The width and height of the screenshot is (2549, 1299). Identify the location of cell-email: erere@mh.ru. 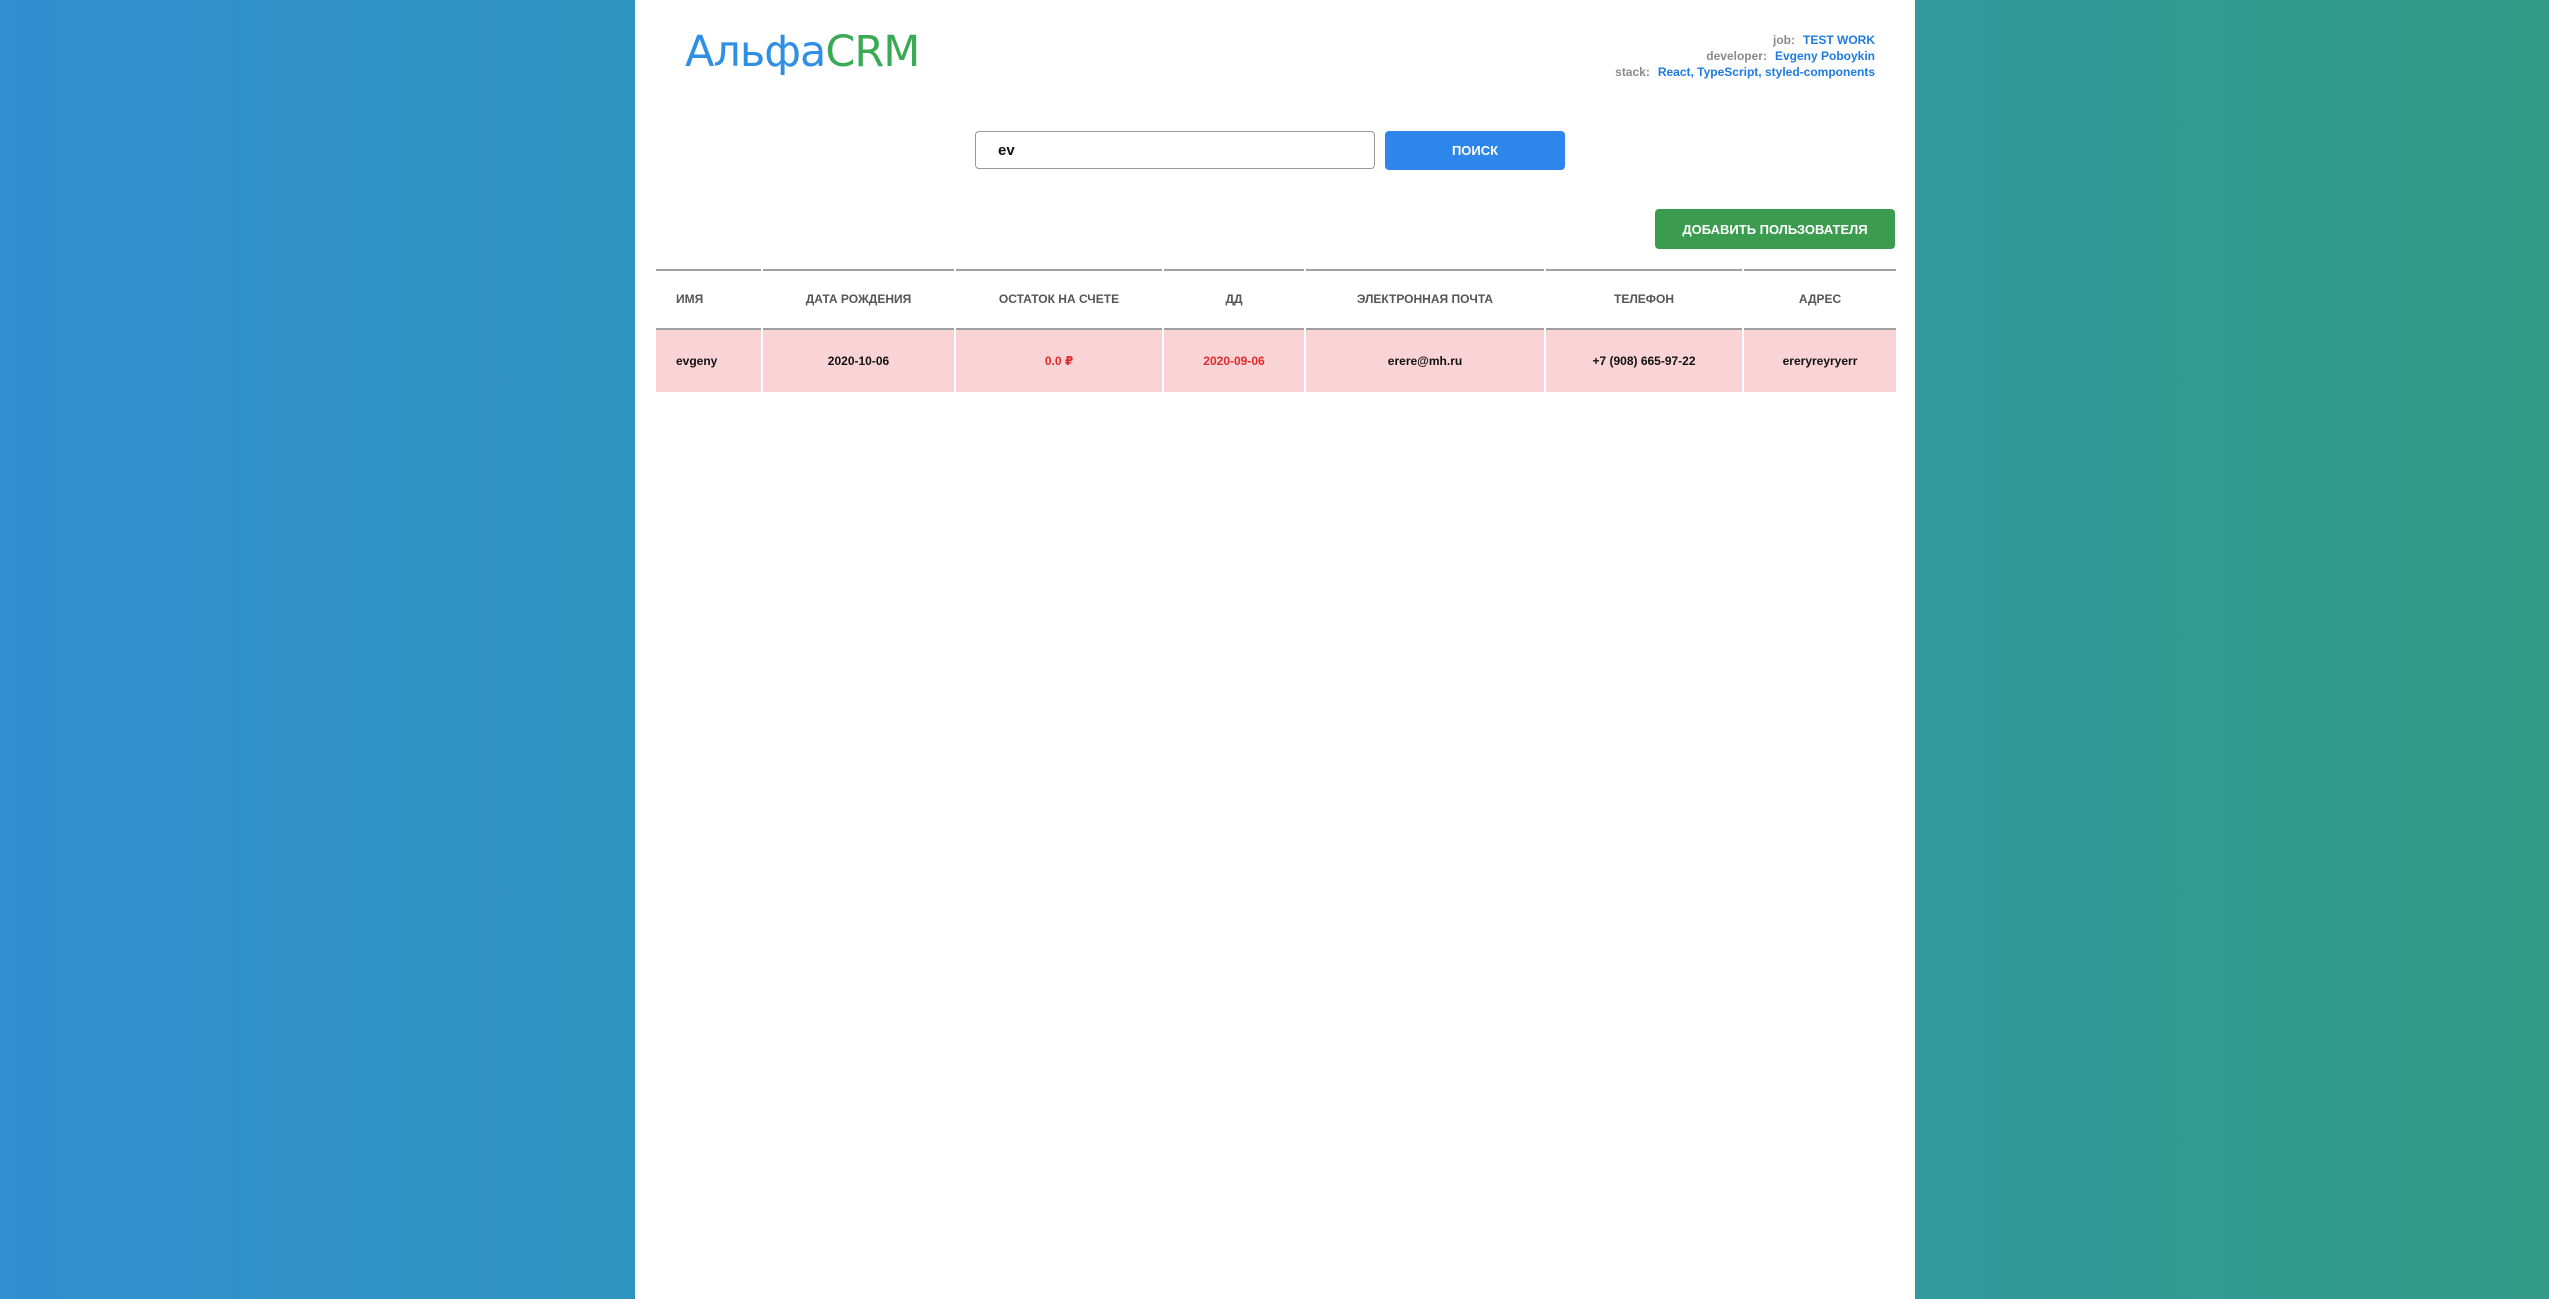
(1425, 361).